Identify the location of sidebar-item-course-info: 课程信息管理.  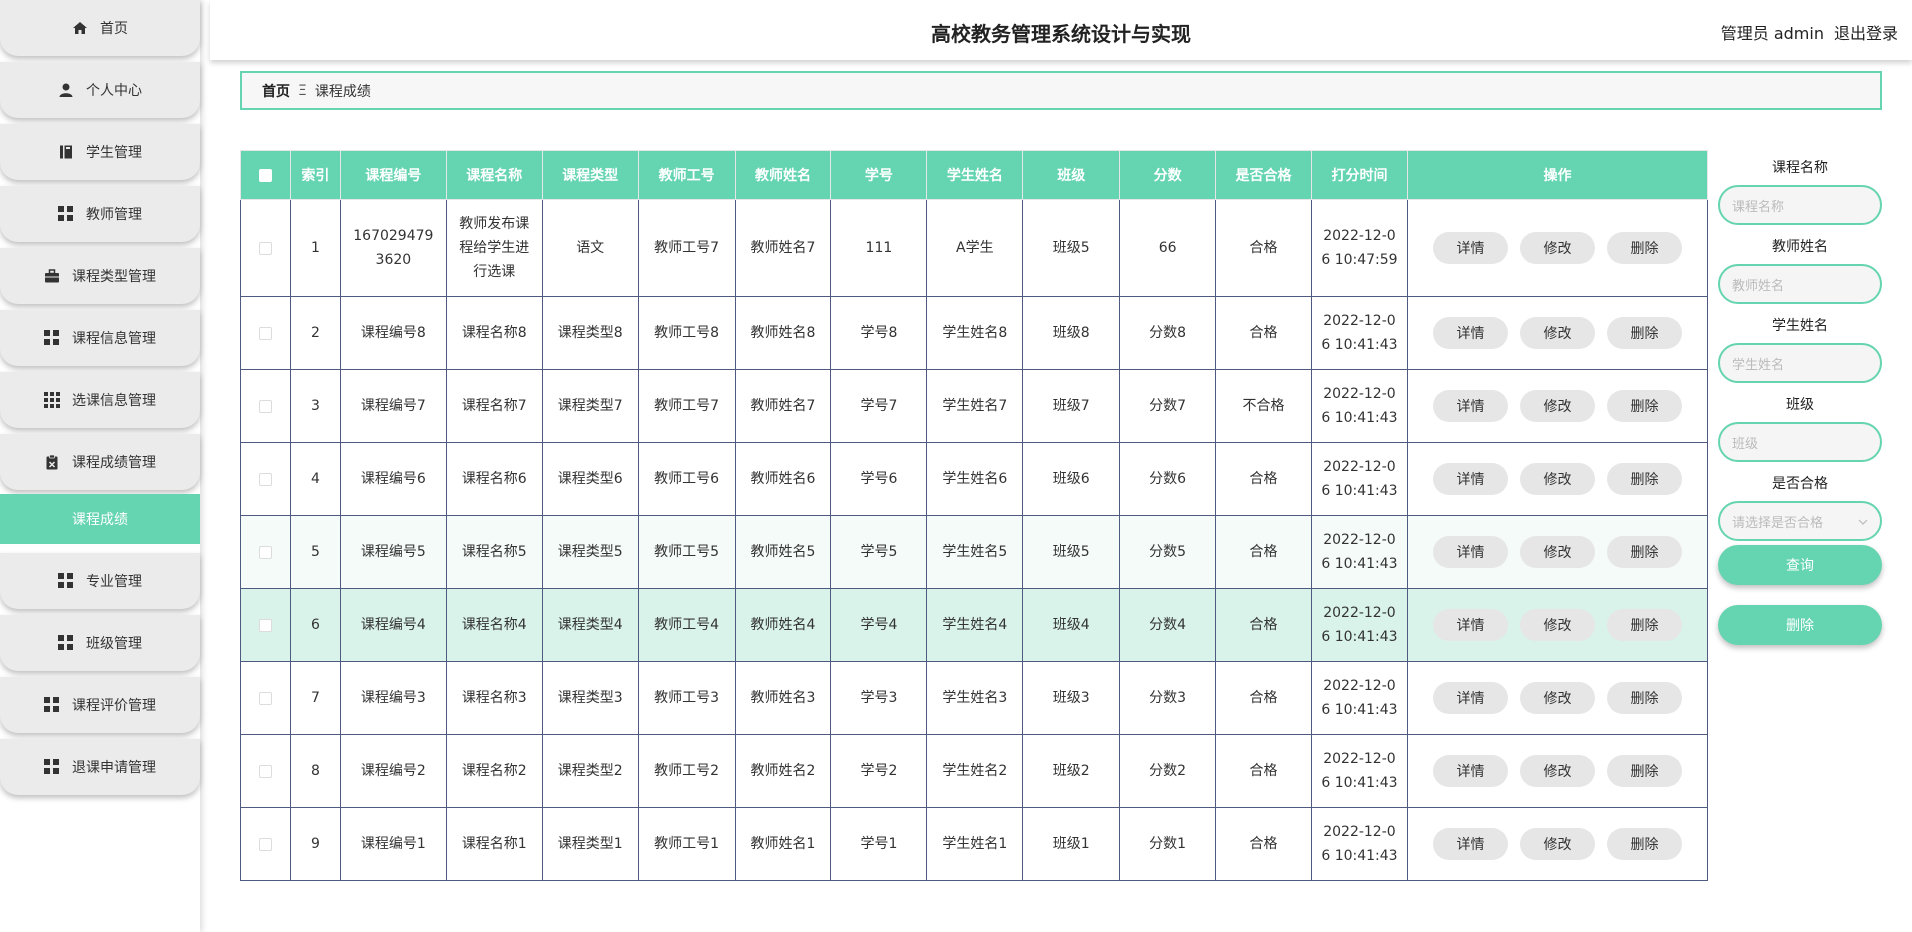
(100, 338).